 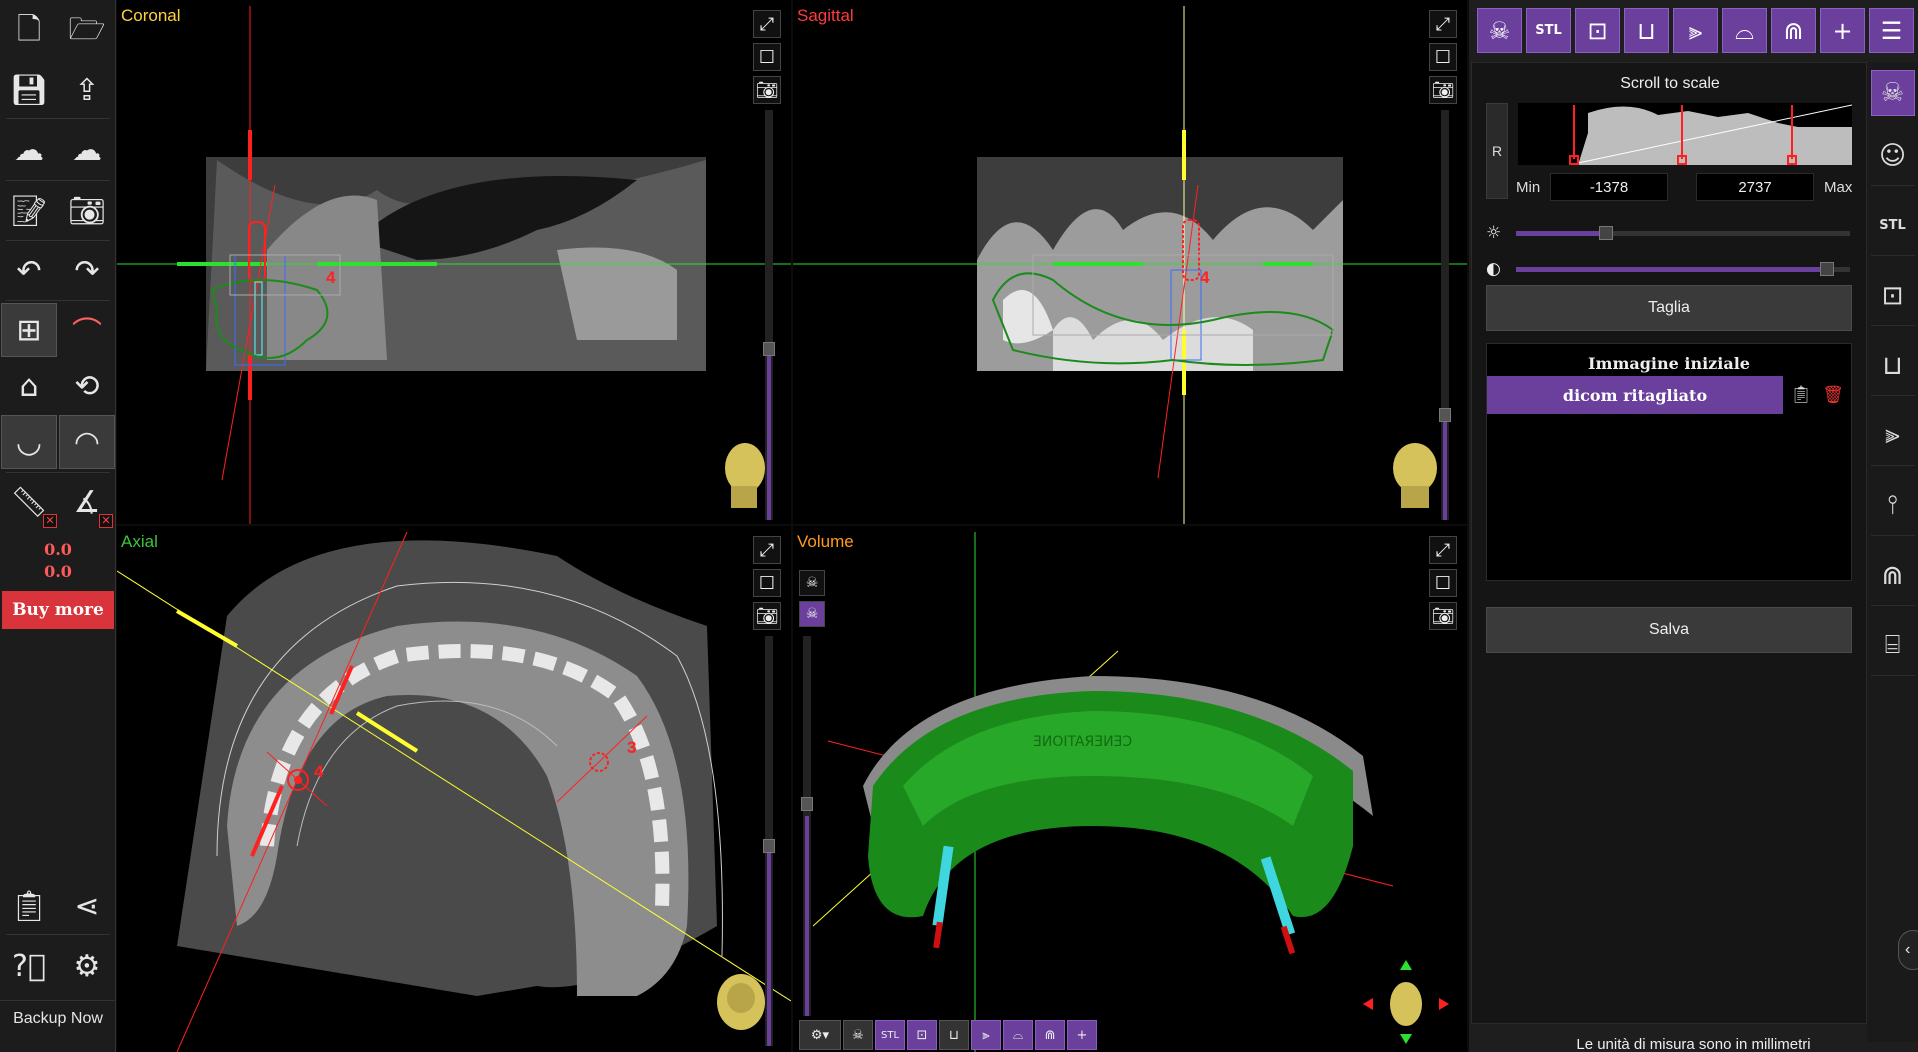 I want to click on orientation-gizmo-icon, so click(x=1406, y=1001).